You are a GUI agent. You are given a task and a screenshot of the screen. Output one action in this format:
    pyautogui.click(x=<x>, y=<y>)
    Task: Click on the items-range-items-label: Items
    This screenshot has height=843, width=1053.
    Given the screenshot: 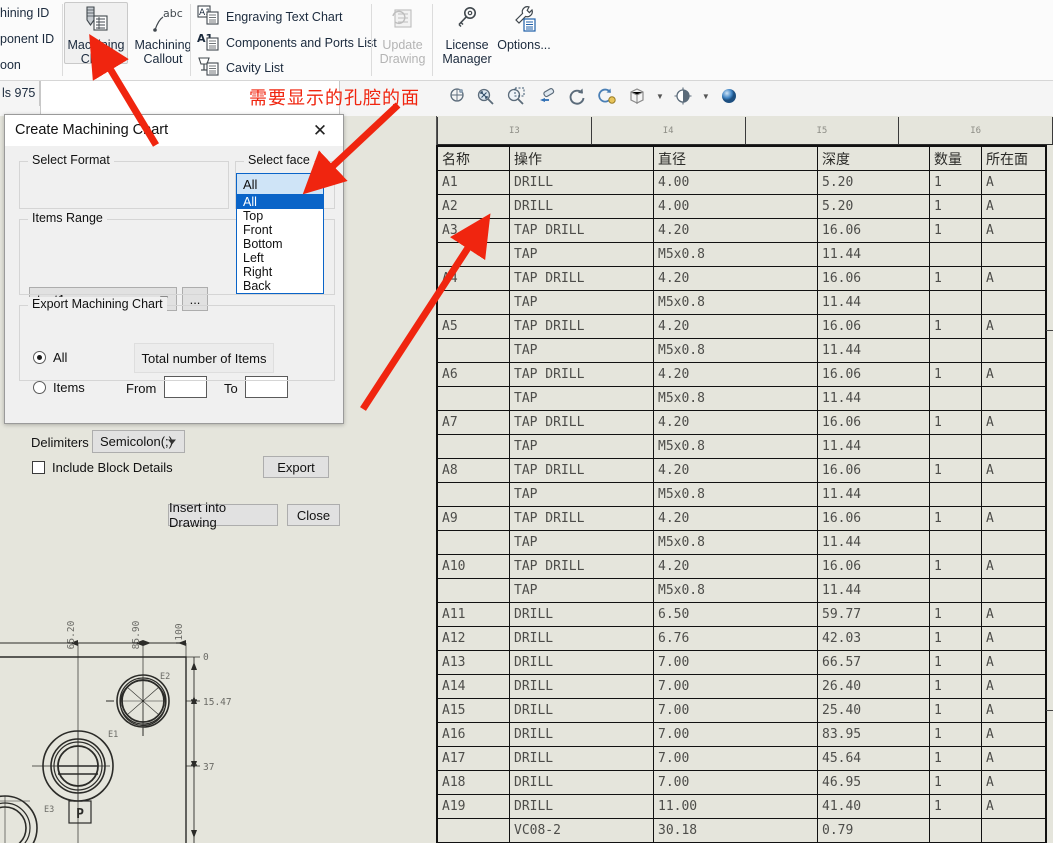 What is the action you would take?
    pyautogui.click(x=69, y=387)
    